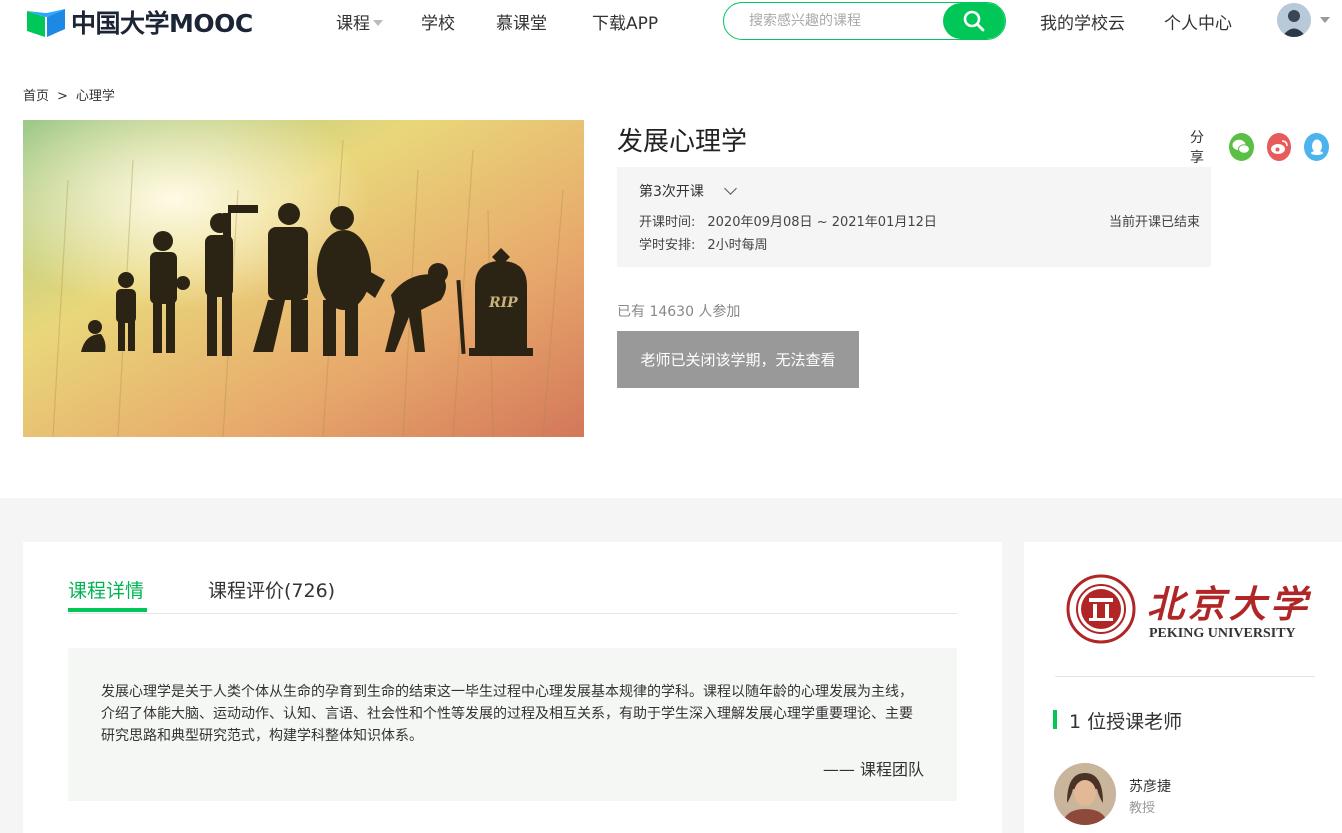  Describe the element at coordinates (671, 21) in the screenshot. I see `top-header: 中国大学MOOC 课程 学校 慕课堂 下载APP 我的学校云 个人中心` at that location.